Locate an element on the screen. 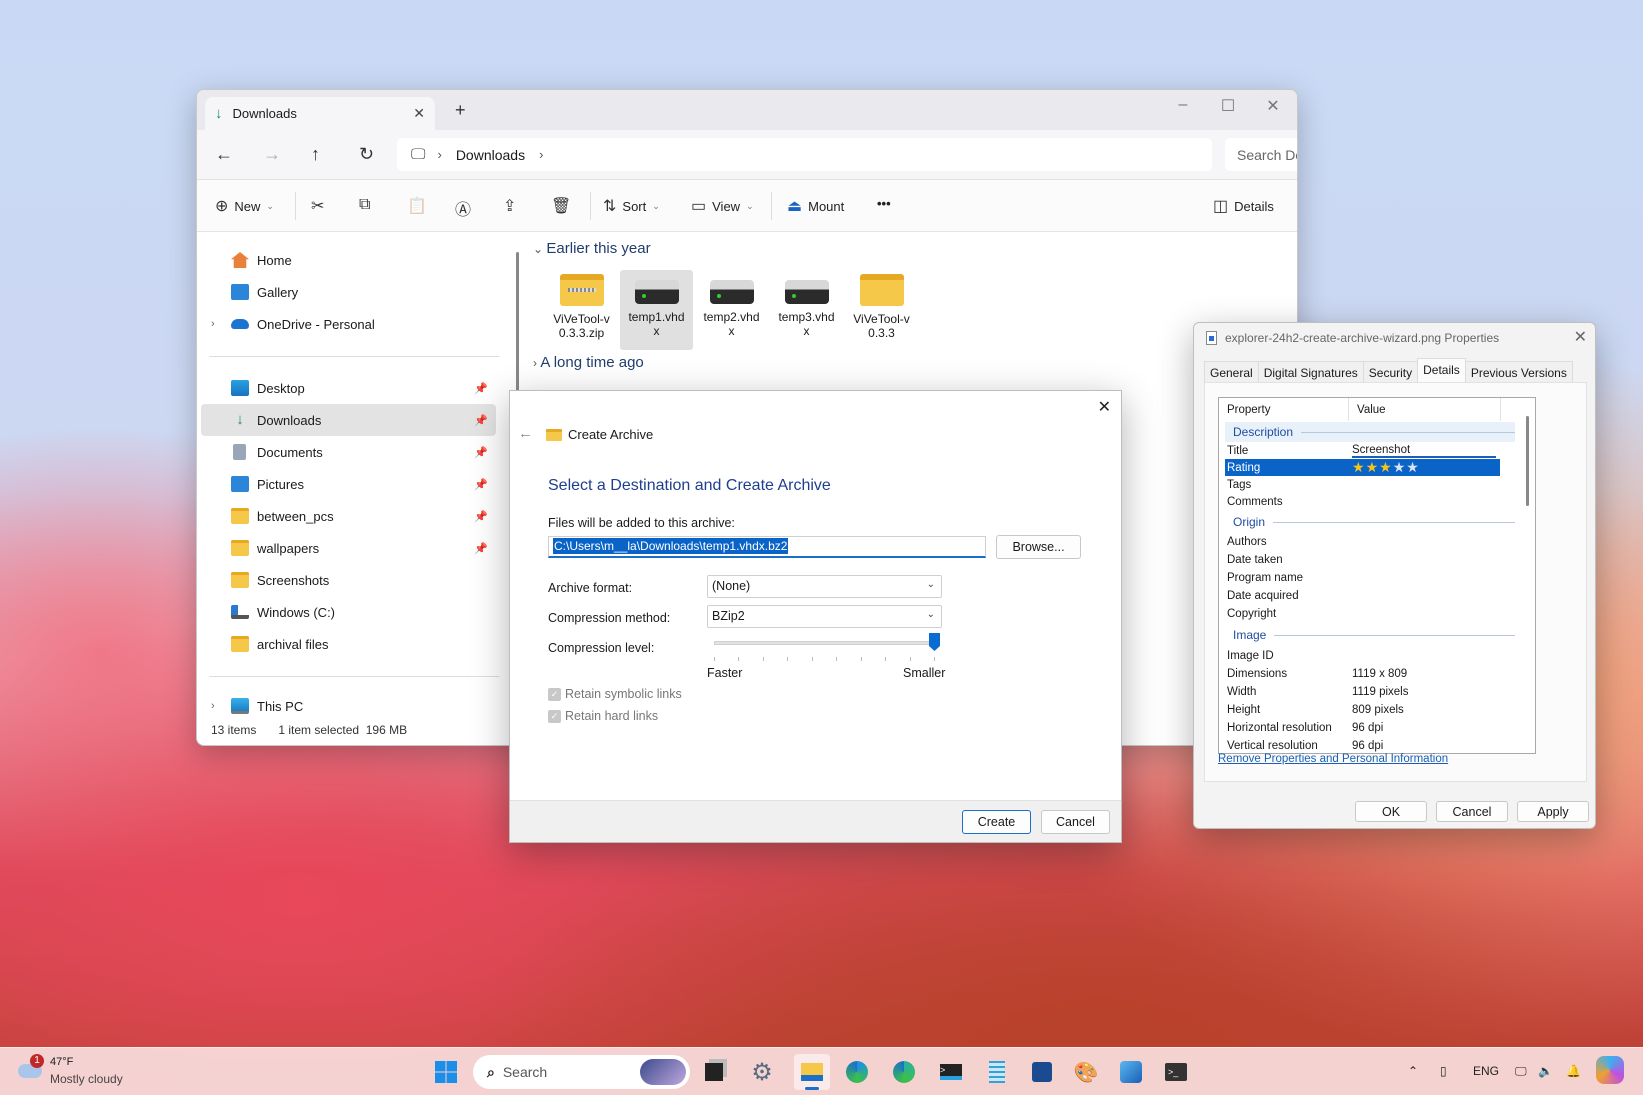 Image resolution: width=1643 pixels, height=1095 pixels. notepad-app is located at coordinates (997, 1072).